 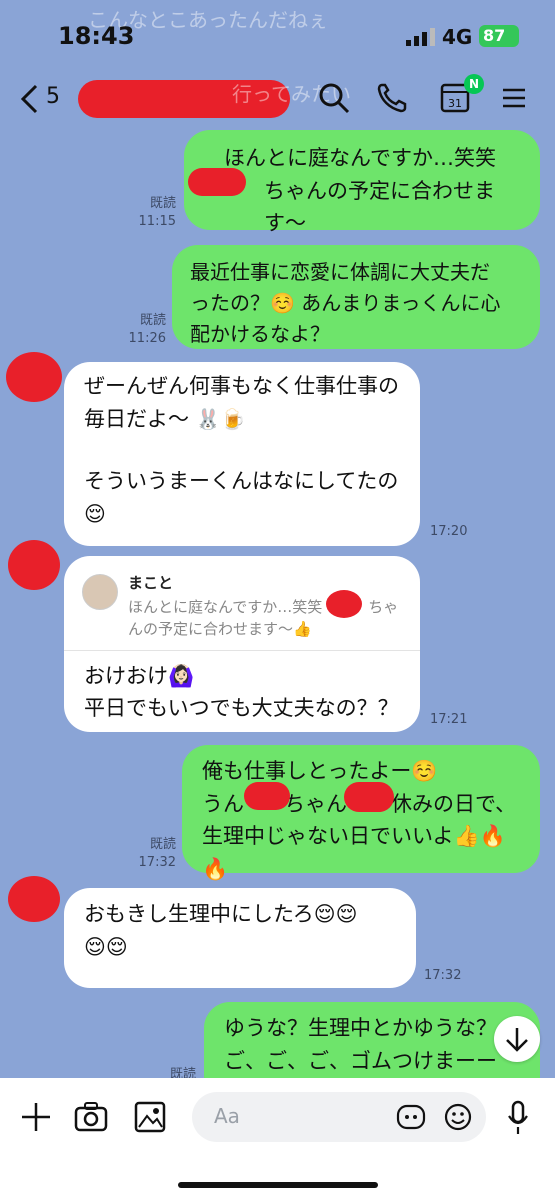 I want to click on message-line: 生理中じゃない日でいいよ👍🔥, so click(x=354, y=836).